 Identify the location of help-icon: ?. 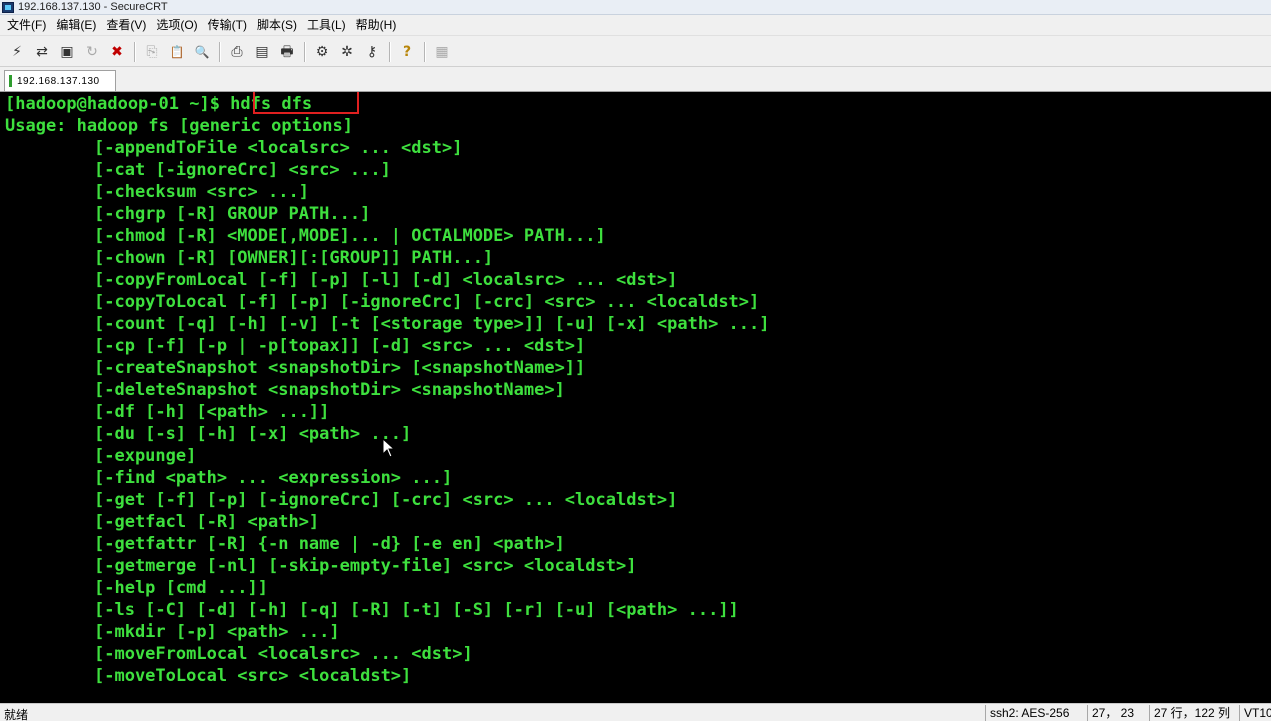
(407, 51).